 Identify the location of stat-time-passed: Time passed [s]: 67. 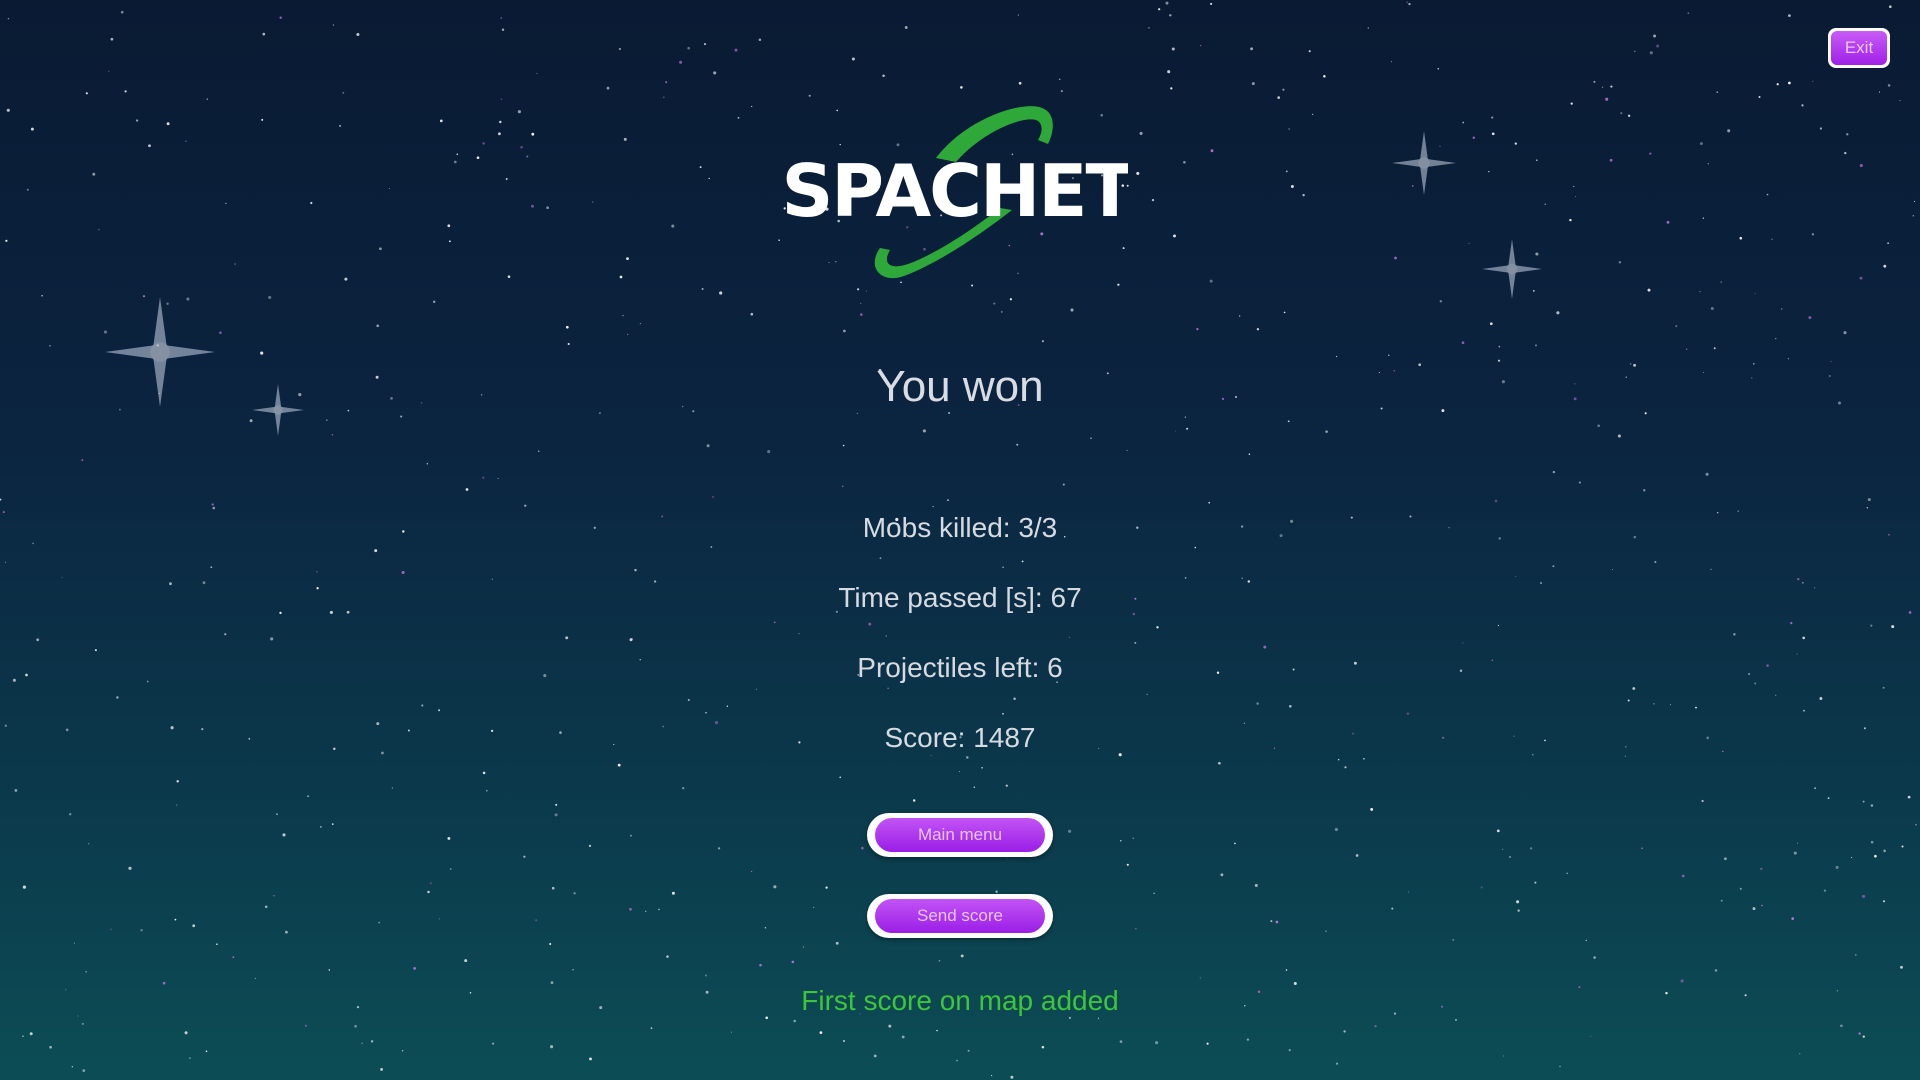
(960, 597).